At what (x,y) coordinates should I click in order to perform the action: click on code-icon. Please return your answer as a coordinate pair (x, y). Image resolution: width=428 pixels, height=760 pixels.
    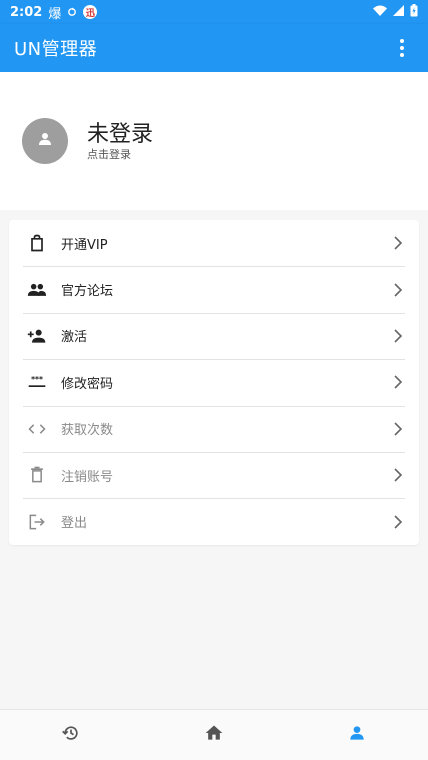
    Looking at the image, I should click on (37, 429).